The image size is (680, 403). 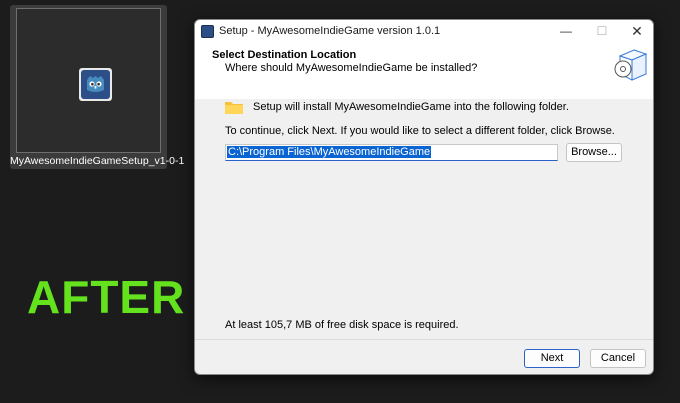 What do you see at coordinates (329, 152) in the screenshot?
I see `destination-path-value: C:\Program Files\MyAwesomeIndieGame` at bounding box center [329, 152].